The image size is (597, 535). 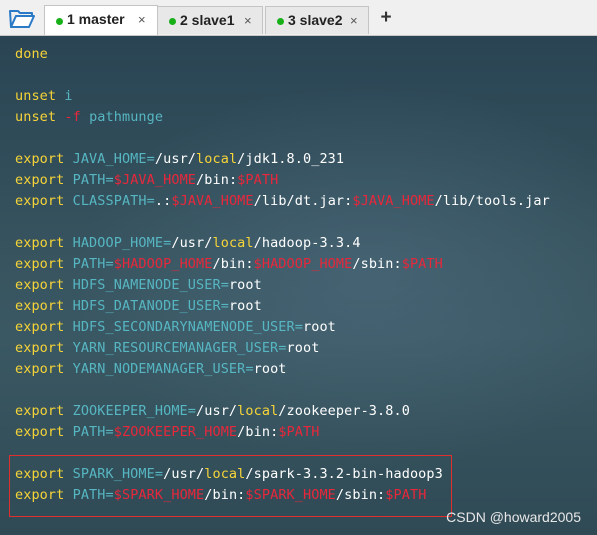 What do you see at coordinates (118, 243) in the screenshot?
I see `terminal-token: HADOOP_HOME` at bounding box center [118, 243].